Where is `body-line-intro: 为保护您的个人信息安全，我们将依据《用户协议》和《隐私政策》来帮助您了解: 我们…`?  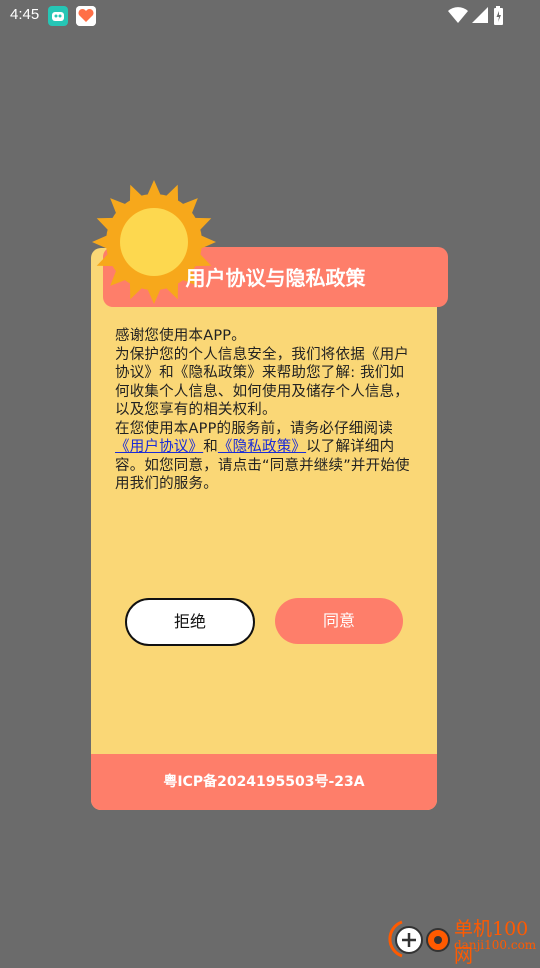
body-line-intro: 为保护您的个人信息安全，我们将依据《用户协议》和《隐私政策》来帮助您了解: 我们… is located at coordinates (262, 382).